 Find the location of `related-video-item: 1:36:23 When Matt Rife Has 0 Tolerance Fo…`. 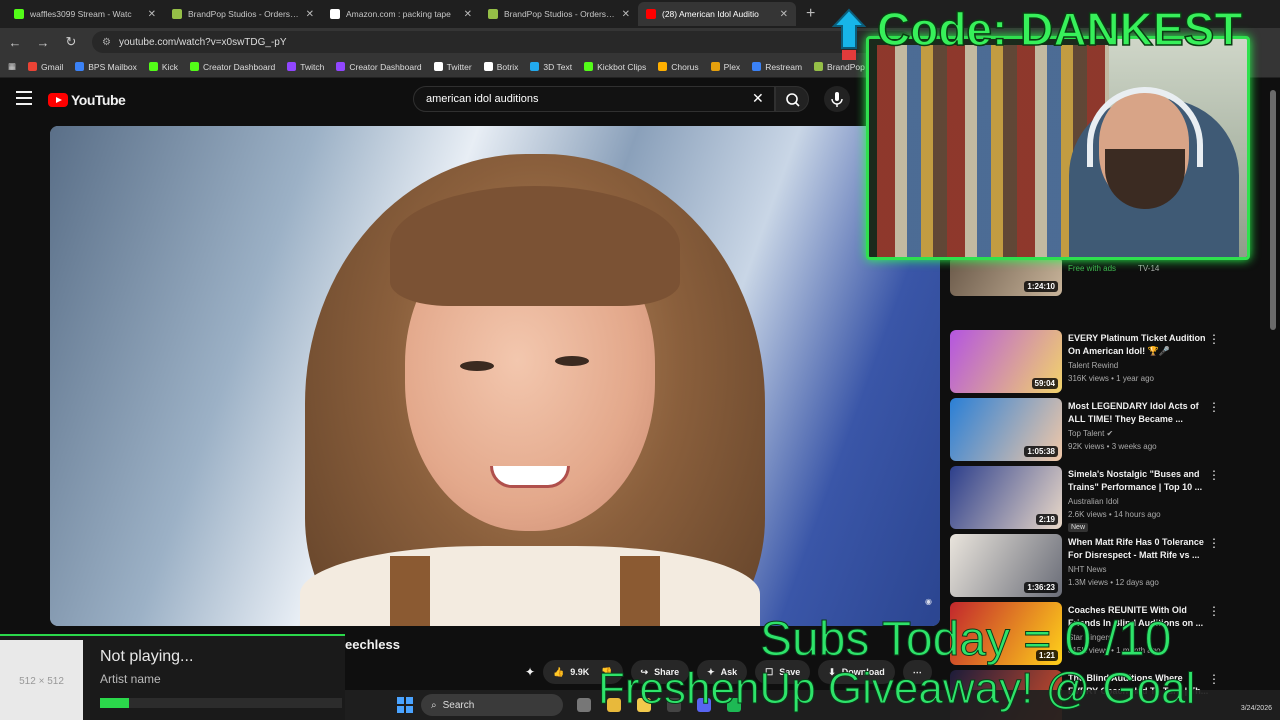

related-video-item: 1:36:23 When Matt Rife Has 0 Tolerance Fo… is located at coordinates (1109, 568).